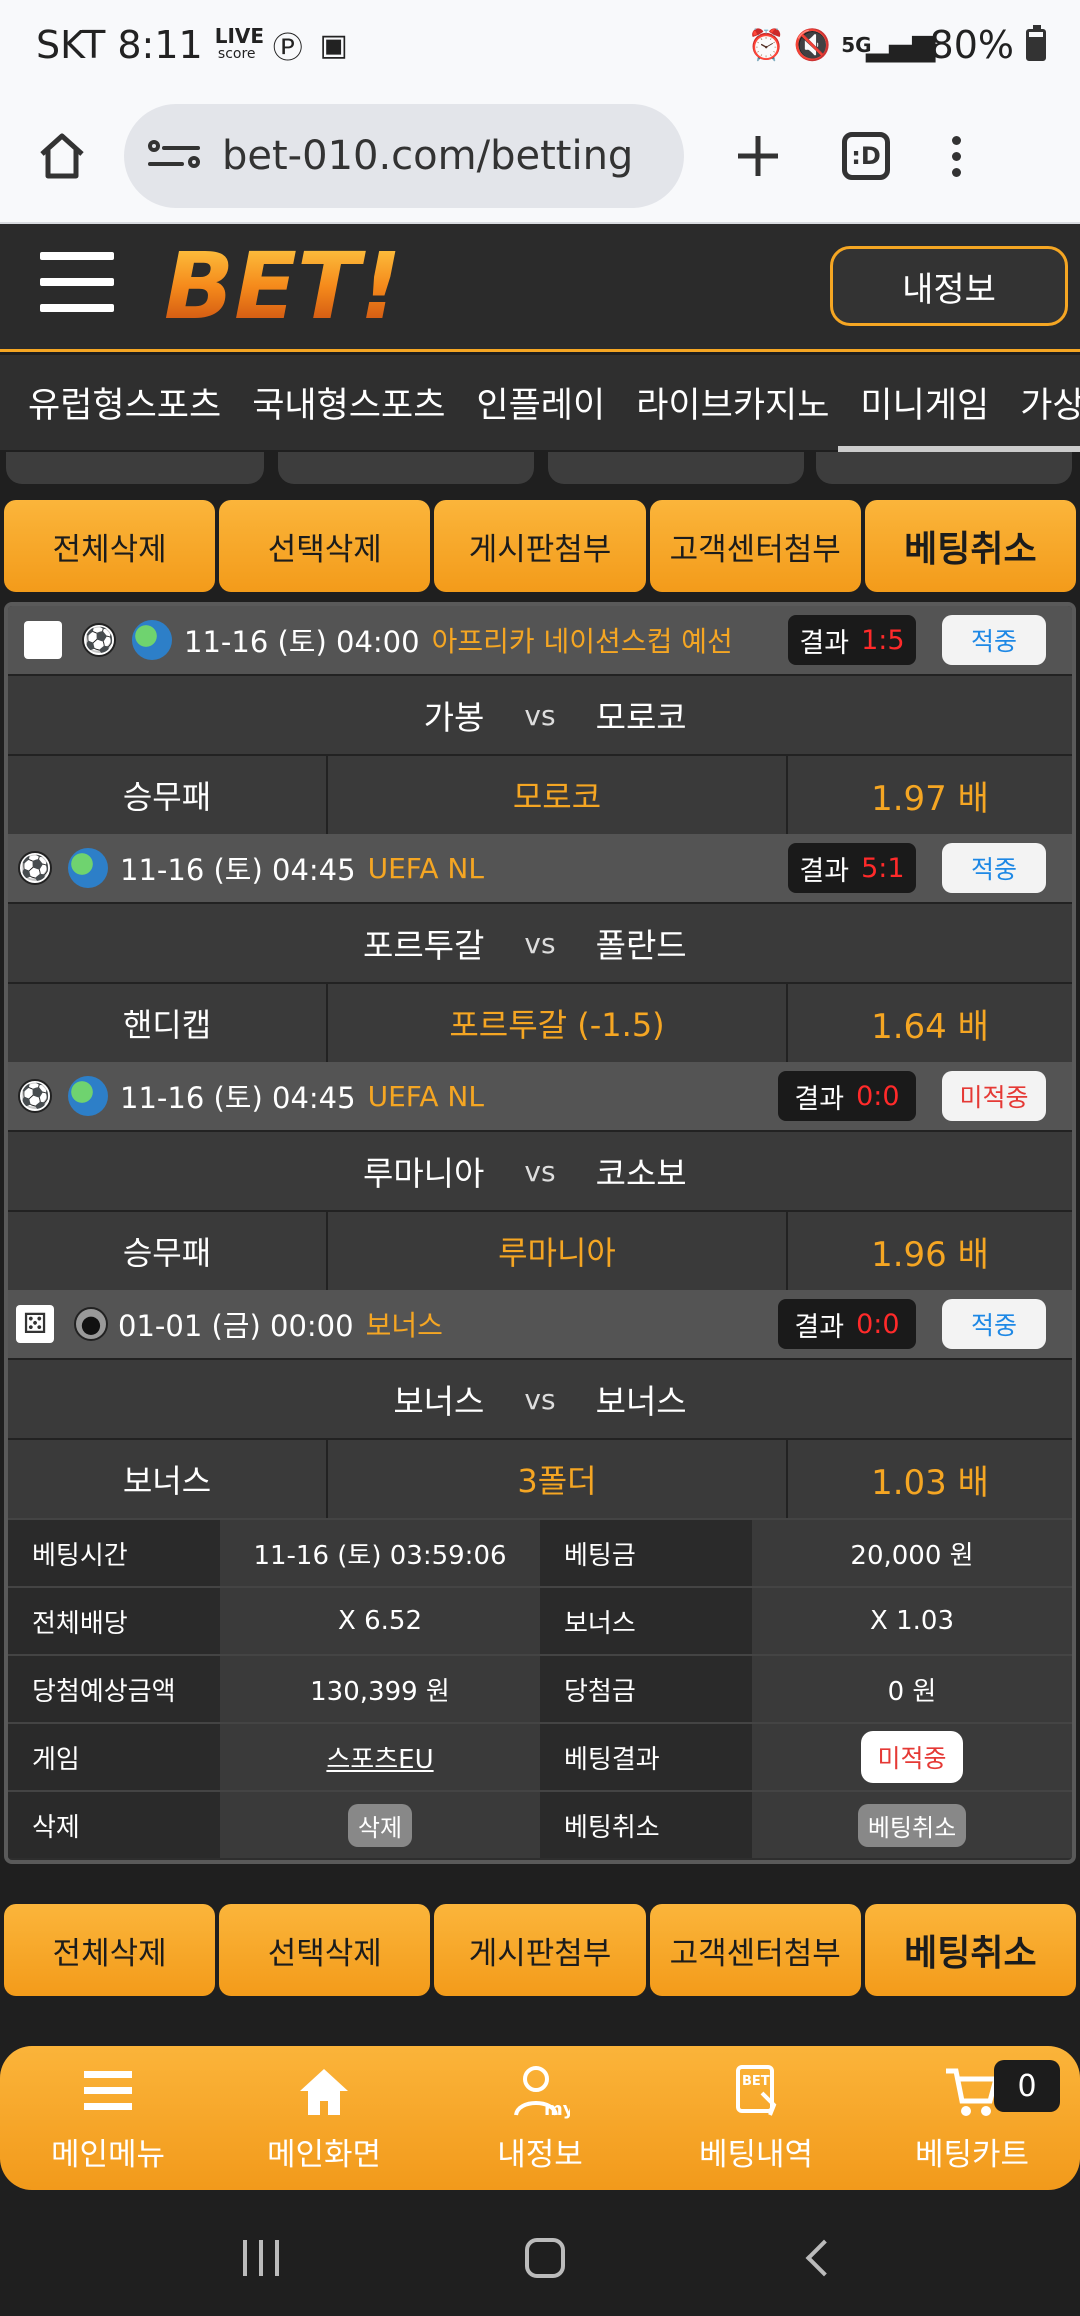  I want to click on svg-text: BET!, so click(283, 286).